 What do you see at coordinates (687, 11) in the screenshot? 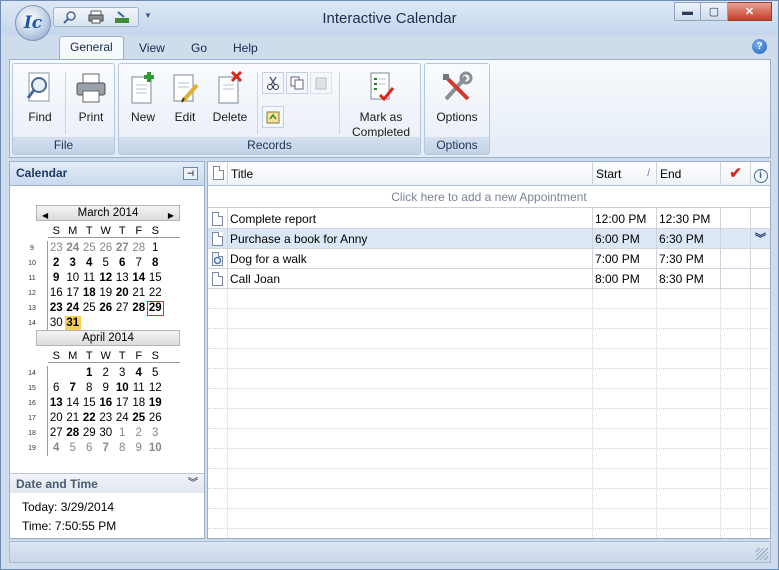
I see `minimize-button: ▬` at bounding box center [687, 11].